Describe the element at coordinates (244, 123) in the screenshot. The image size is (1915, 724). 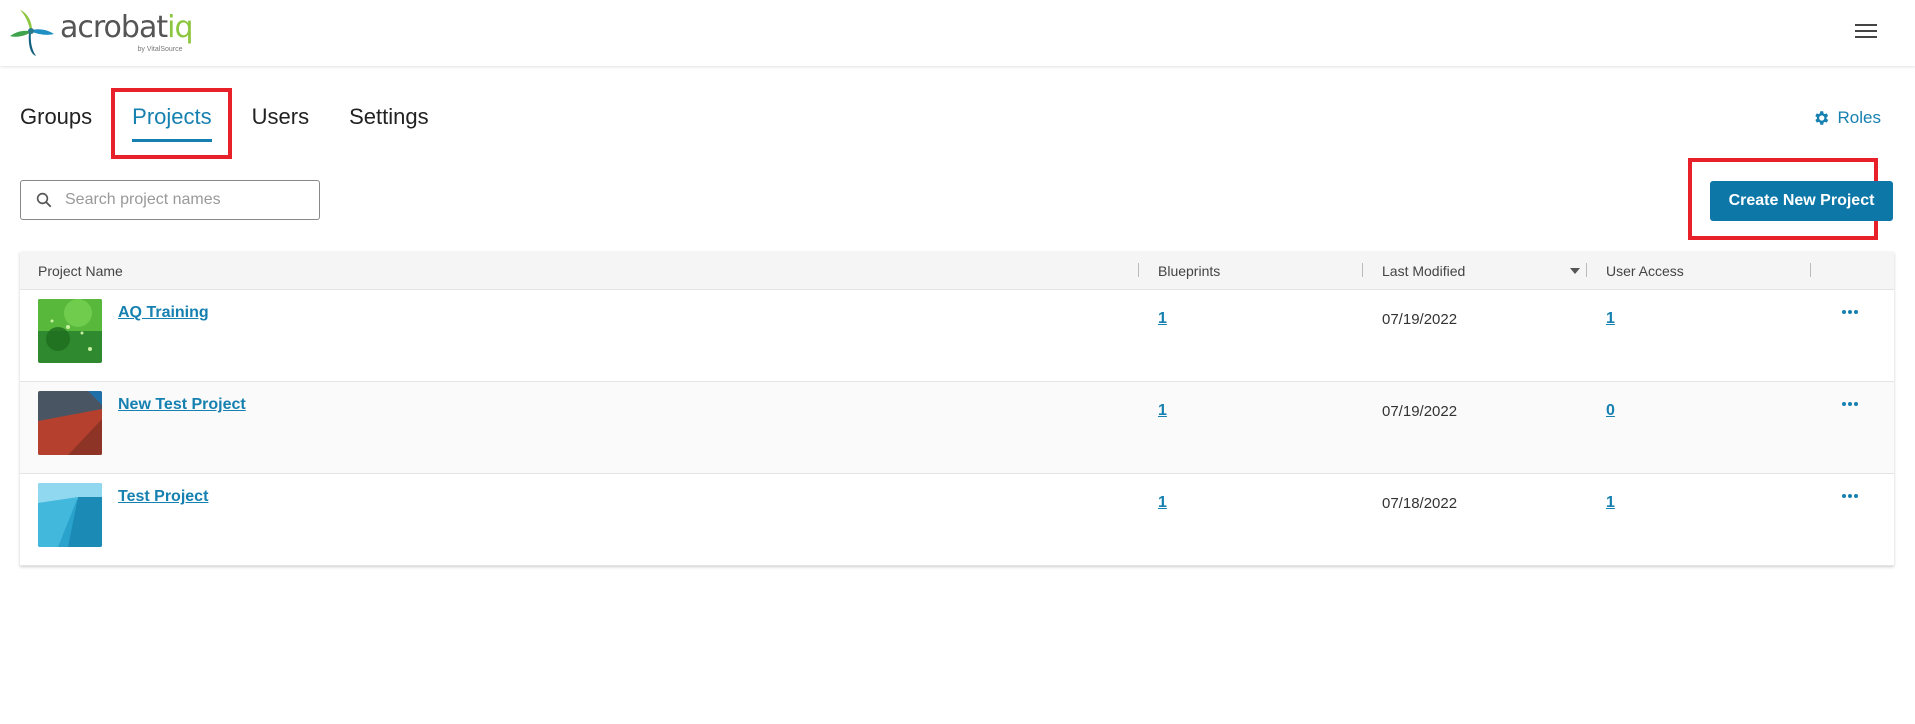
I see `main-tabs: Groups Projects Users Settings` at that location.